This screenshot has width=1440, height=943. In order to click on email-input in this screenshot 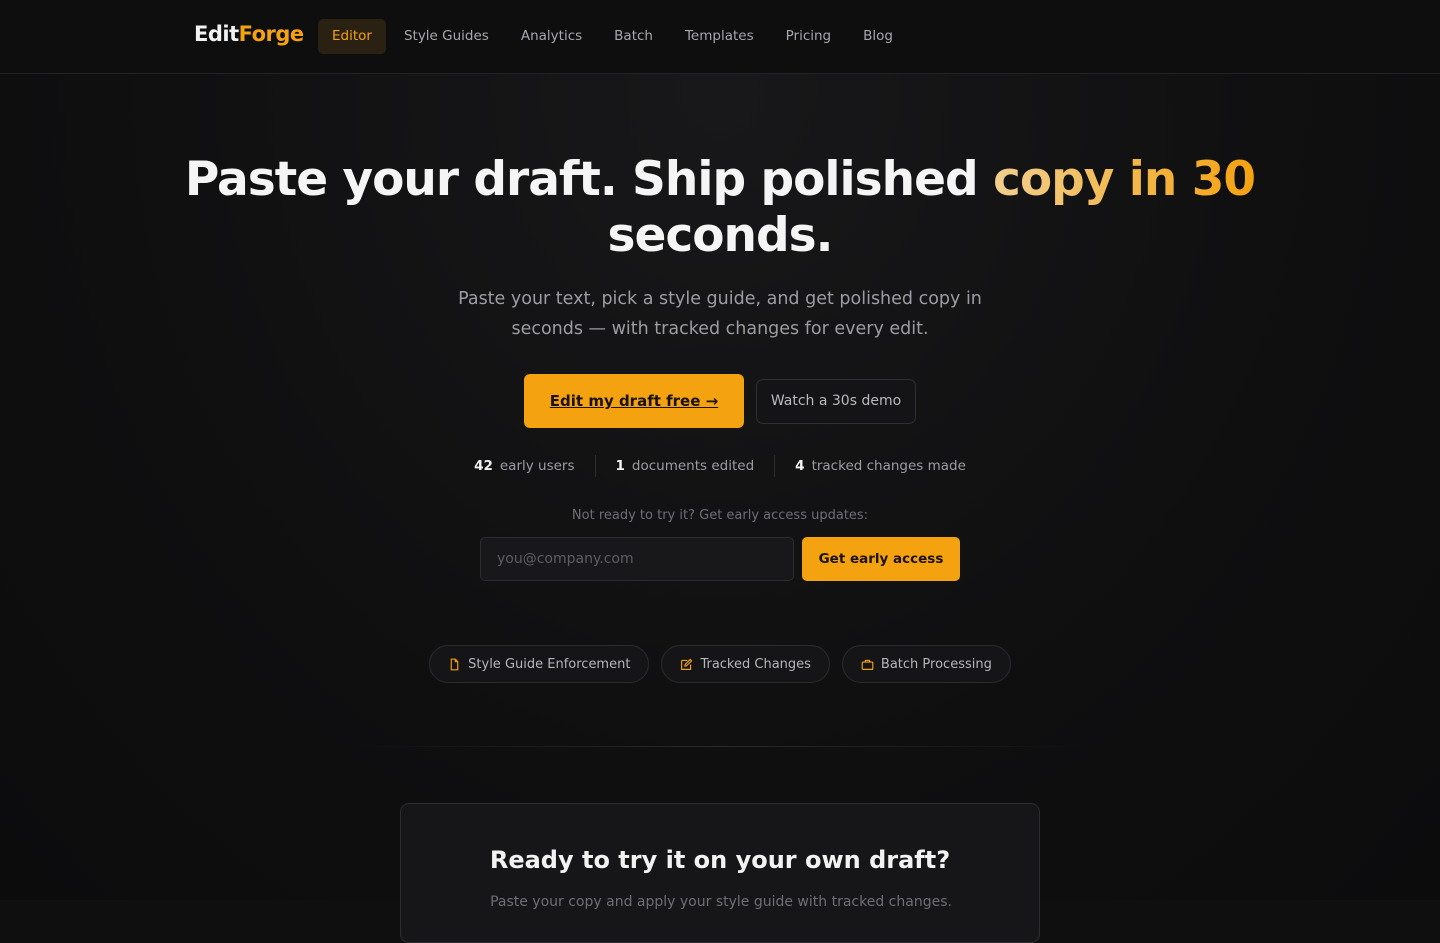, I will do `click(637, 559)`.